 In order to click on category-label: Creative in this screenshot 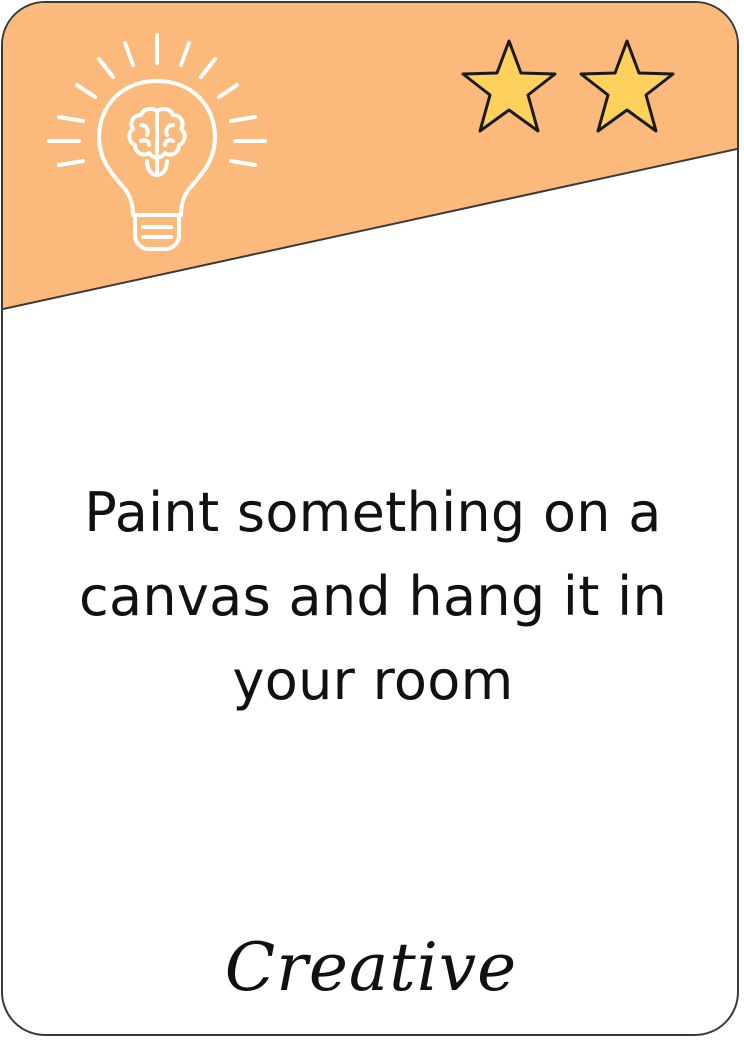, I will do `click(371, 967)`.